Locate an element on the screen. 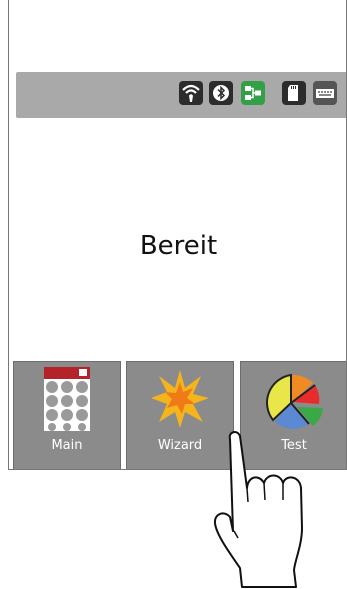 The height and width of the screenshot is (589, 347). pointing-hand-icon is located at coordinates (258, 509).